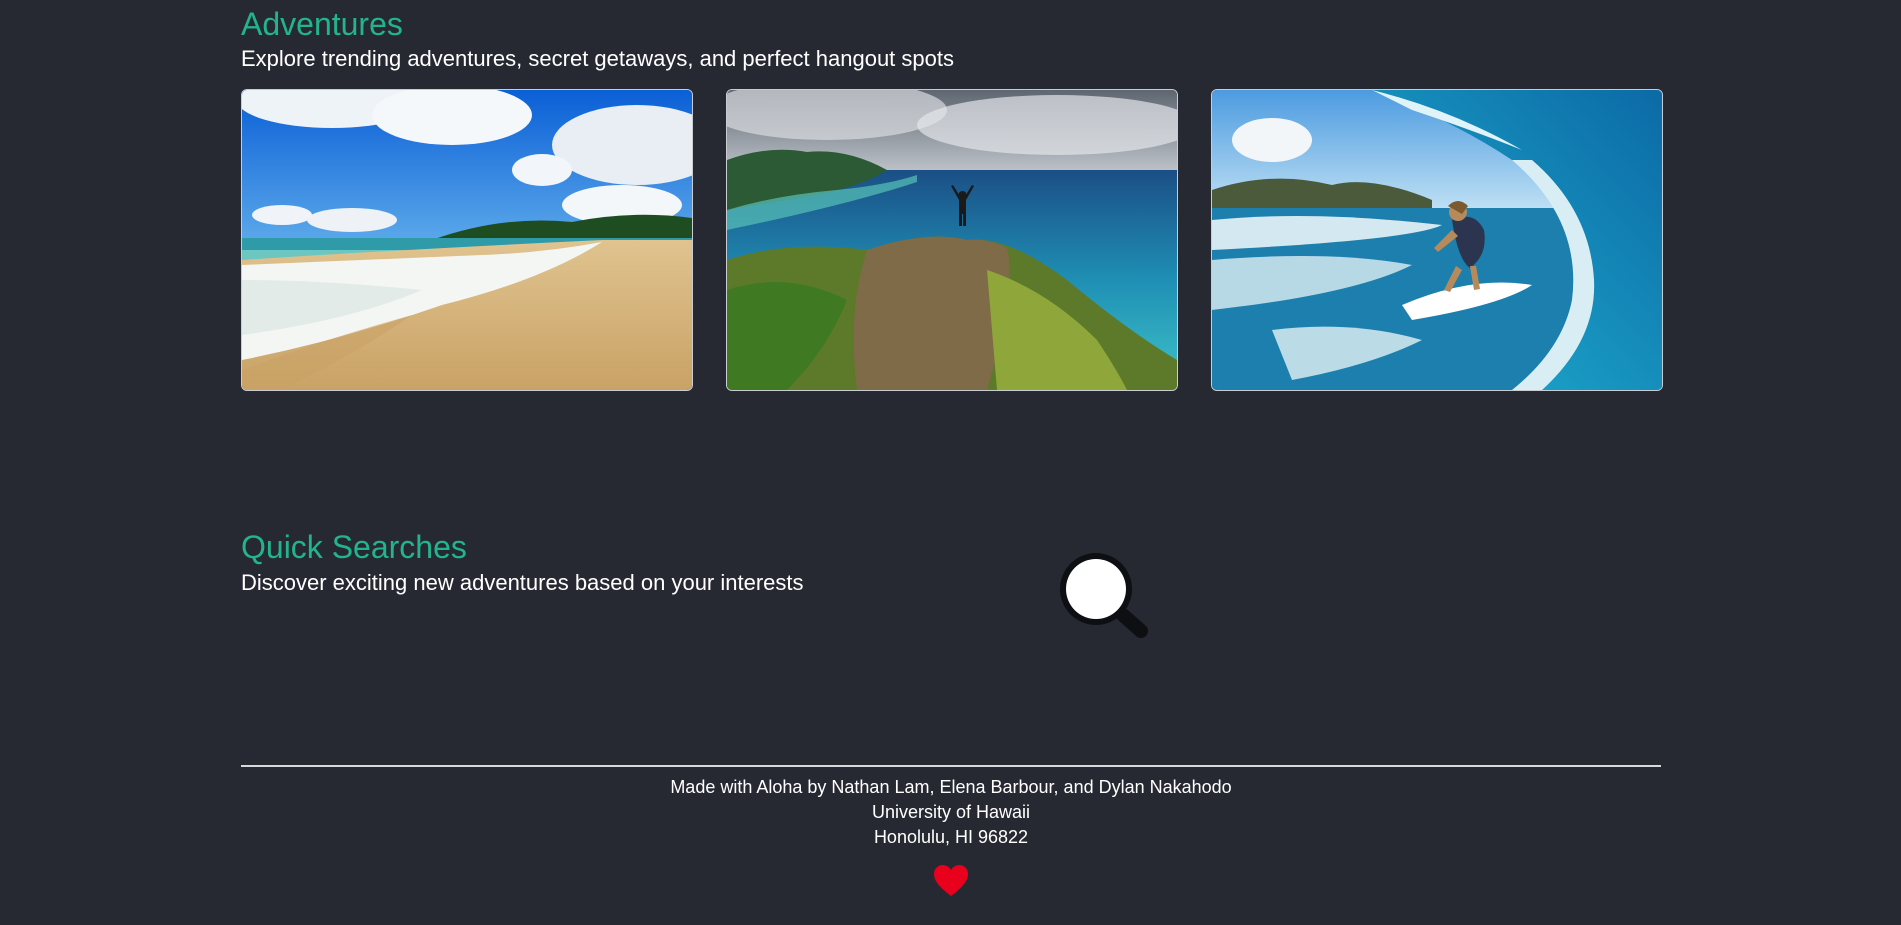  What do you see at coordinates (354, 547) in the screenshot?
I see `quick-searches-title: Quick Searches` at bounding box center [354, 547].